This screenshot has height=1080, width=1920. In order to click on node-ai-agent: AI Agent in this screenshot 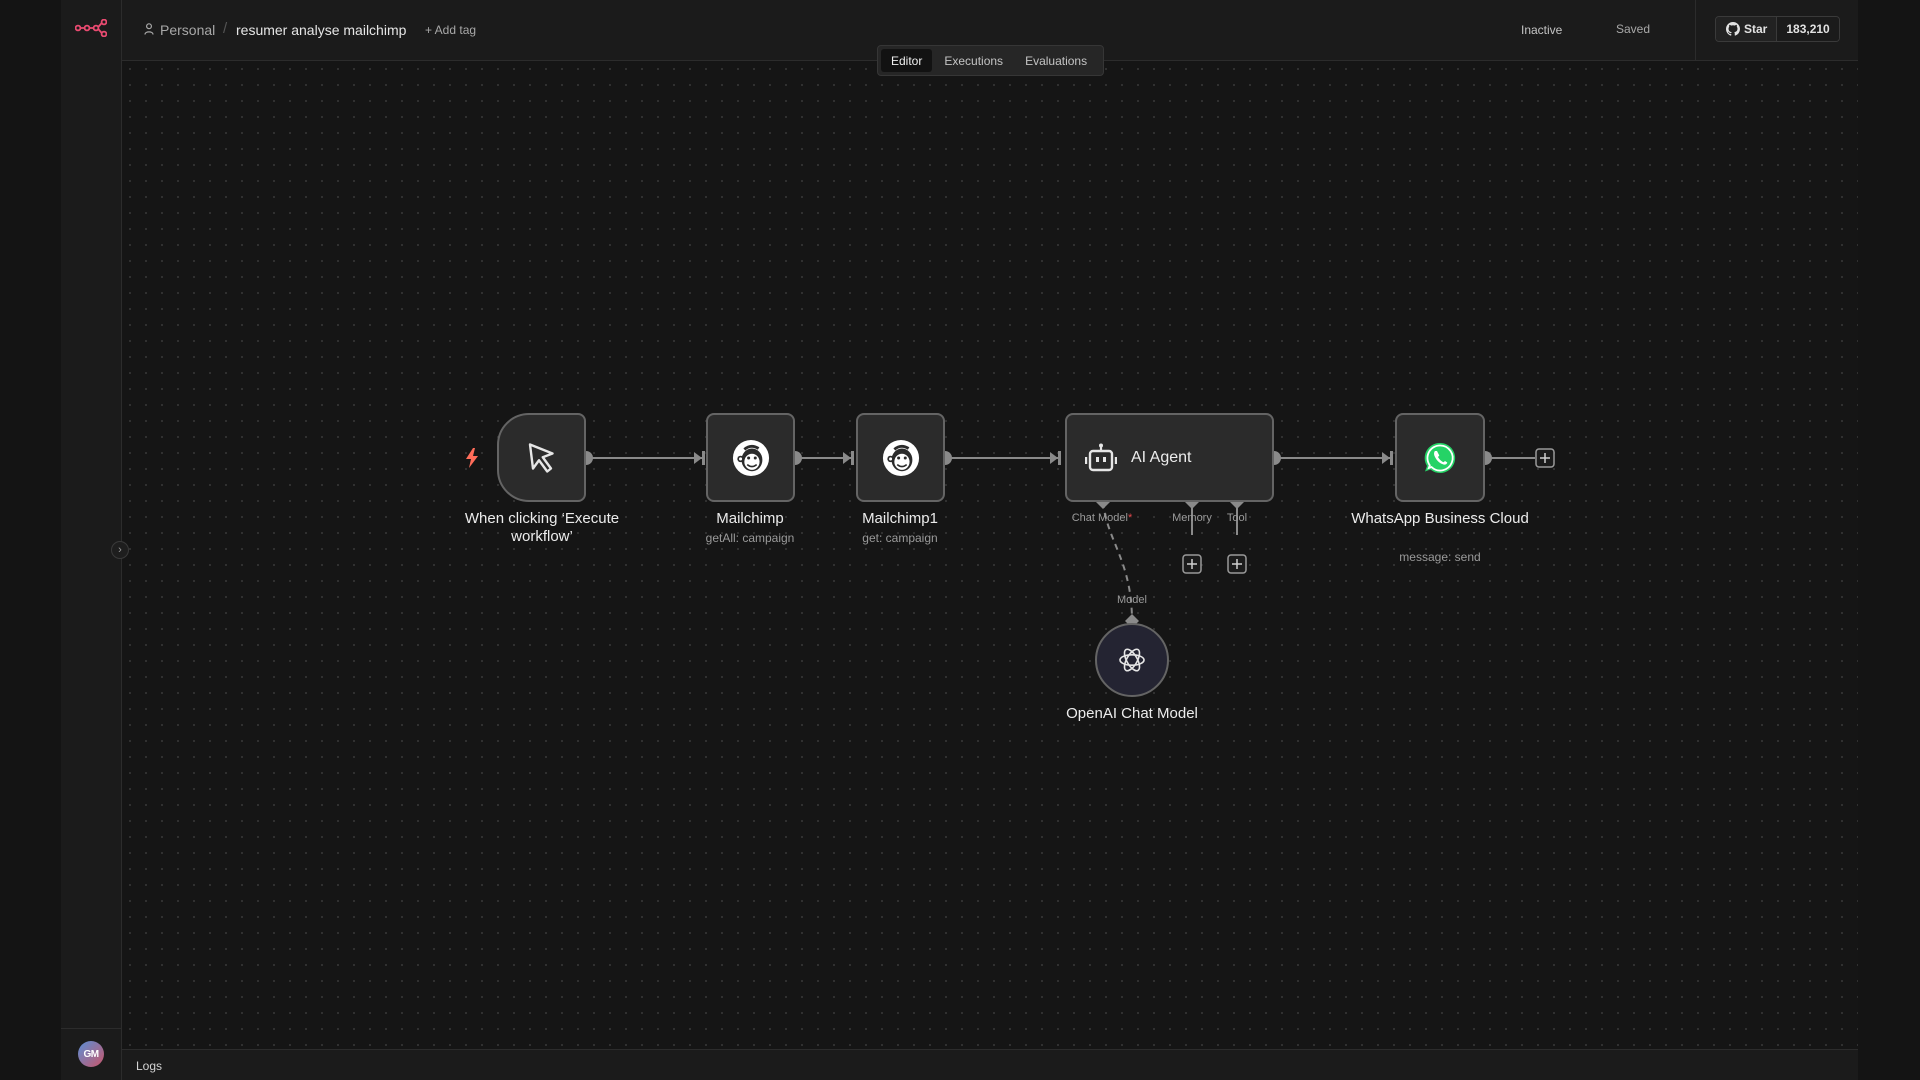, I will do `click(1169, 457)`.